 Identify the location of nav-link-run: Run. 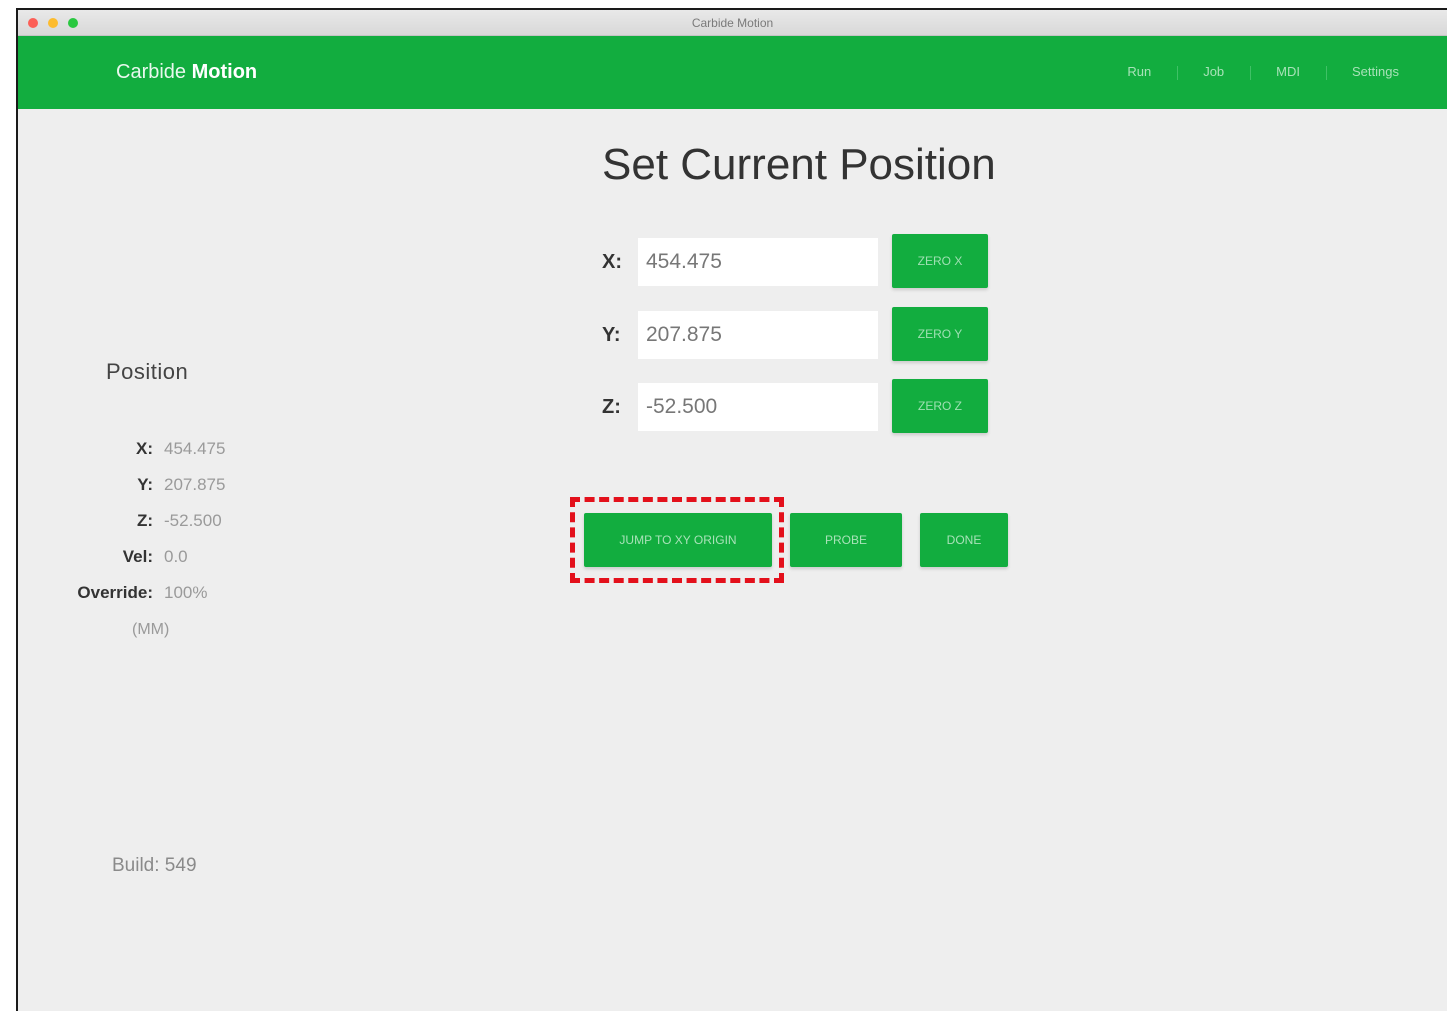
(1139, 71).